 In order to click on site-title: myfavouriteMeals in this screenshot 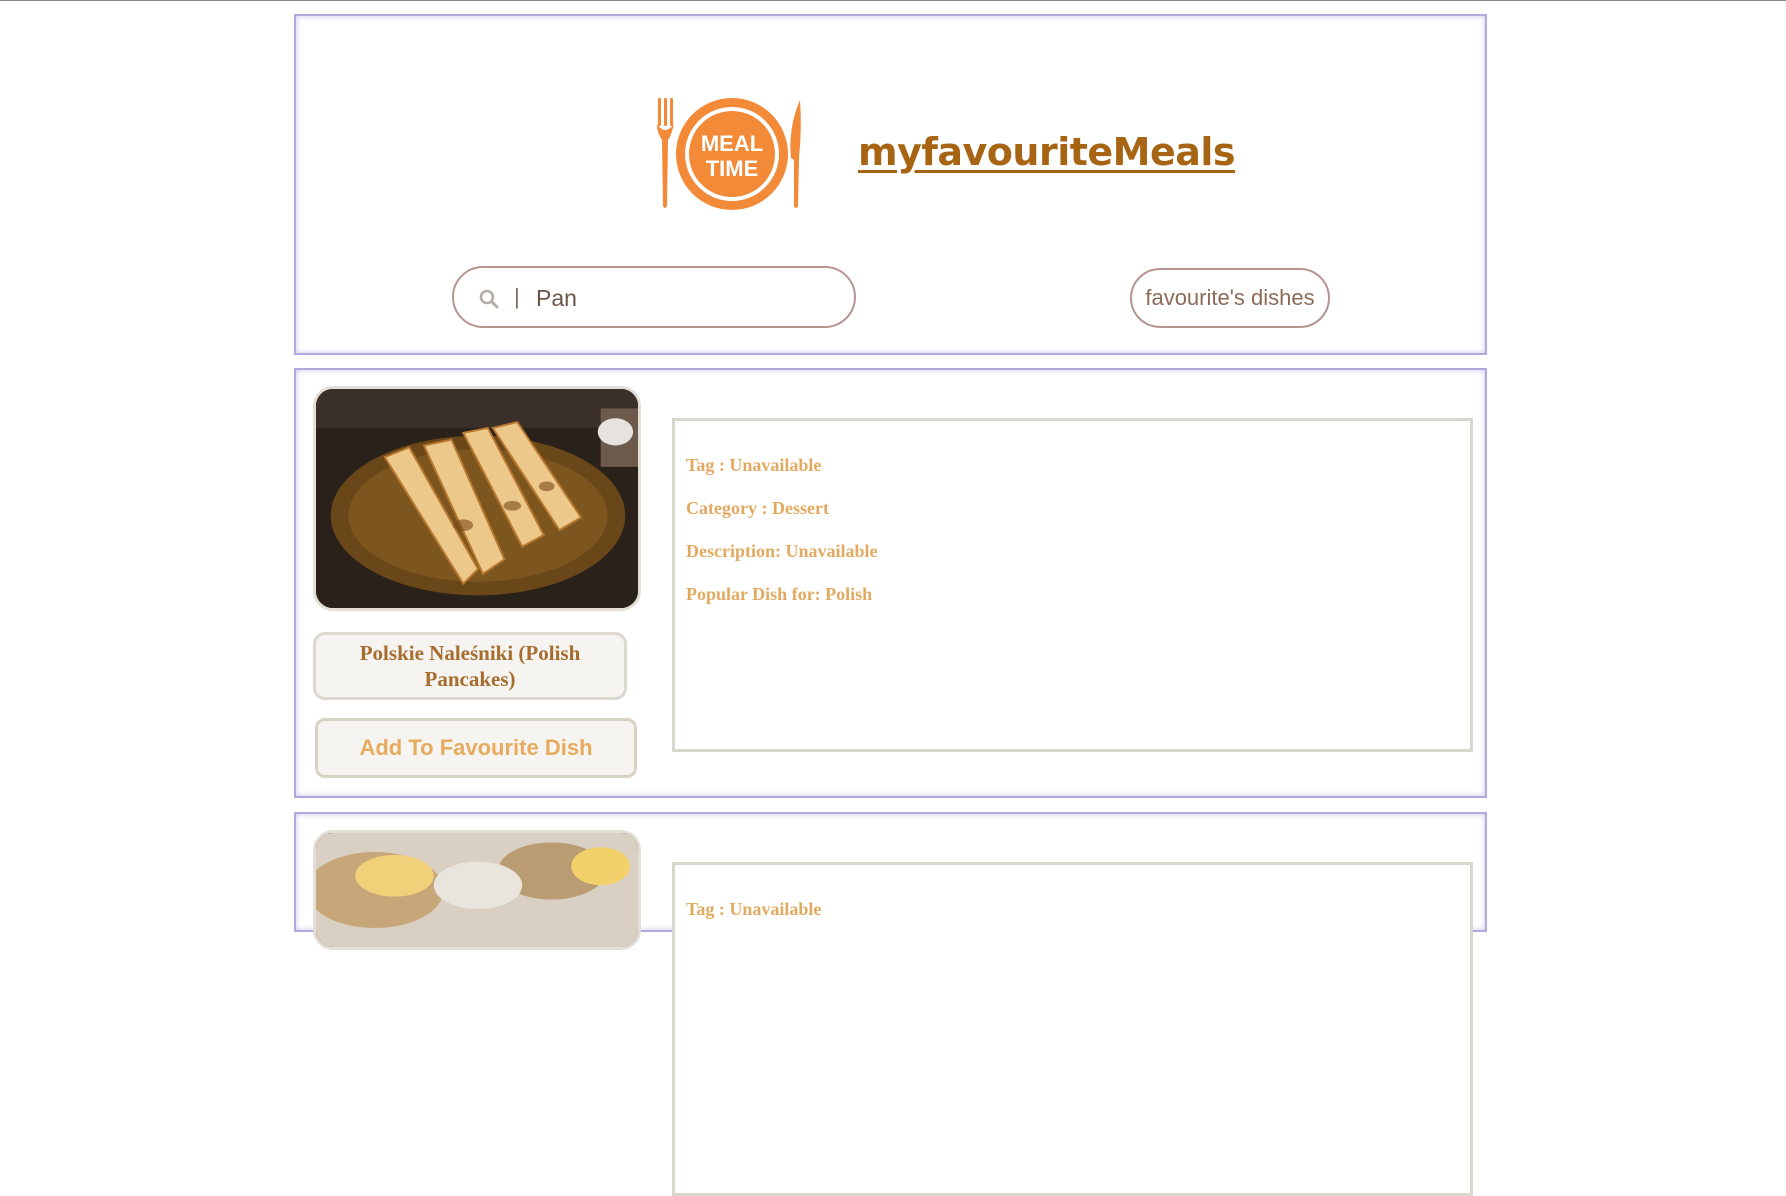, I will do `click(1047, 152)`.